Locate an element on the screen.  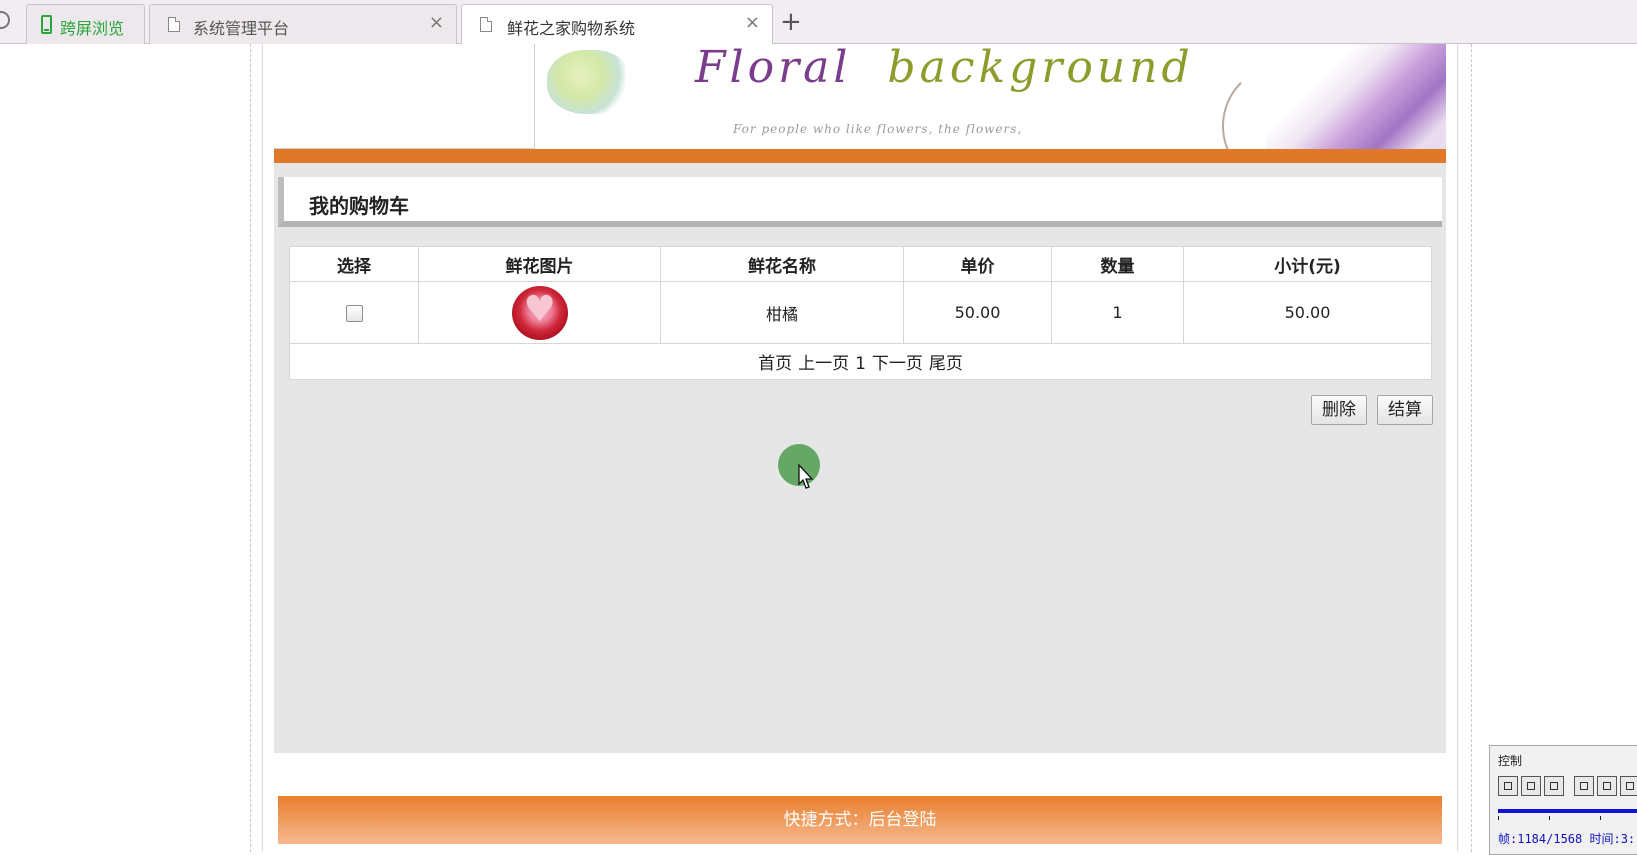
banner-title: Floral background is located at coordinates (944, 68).